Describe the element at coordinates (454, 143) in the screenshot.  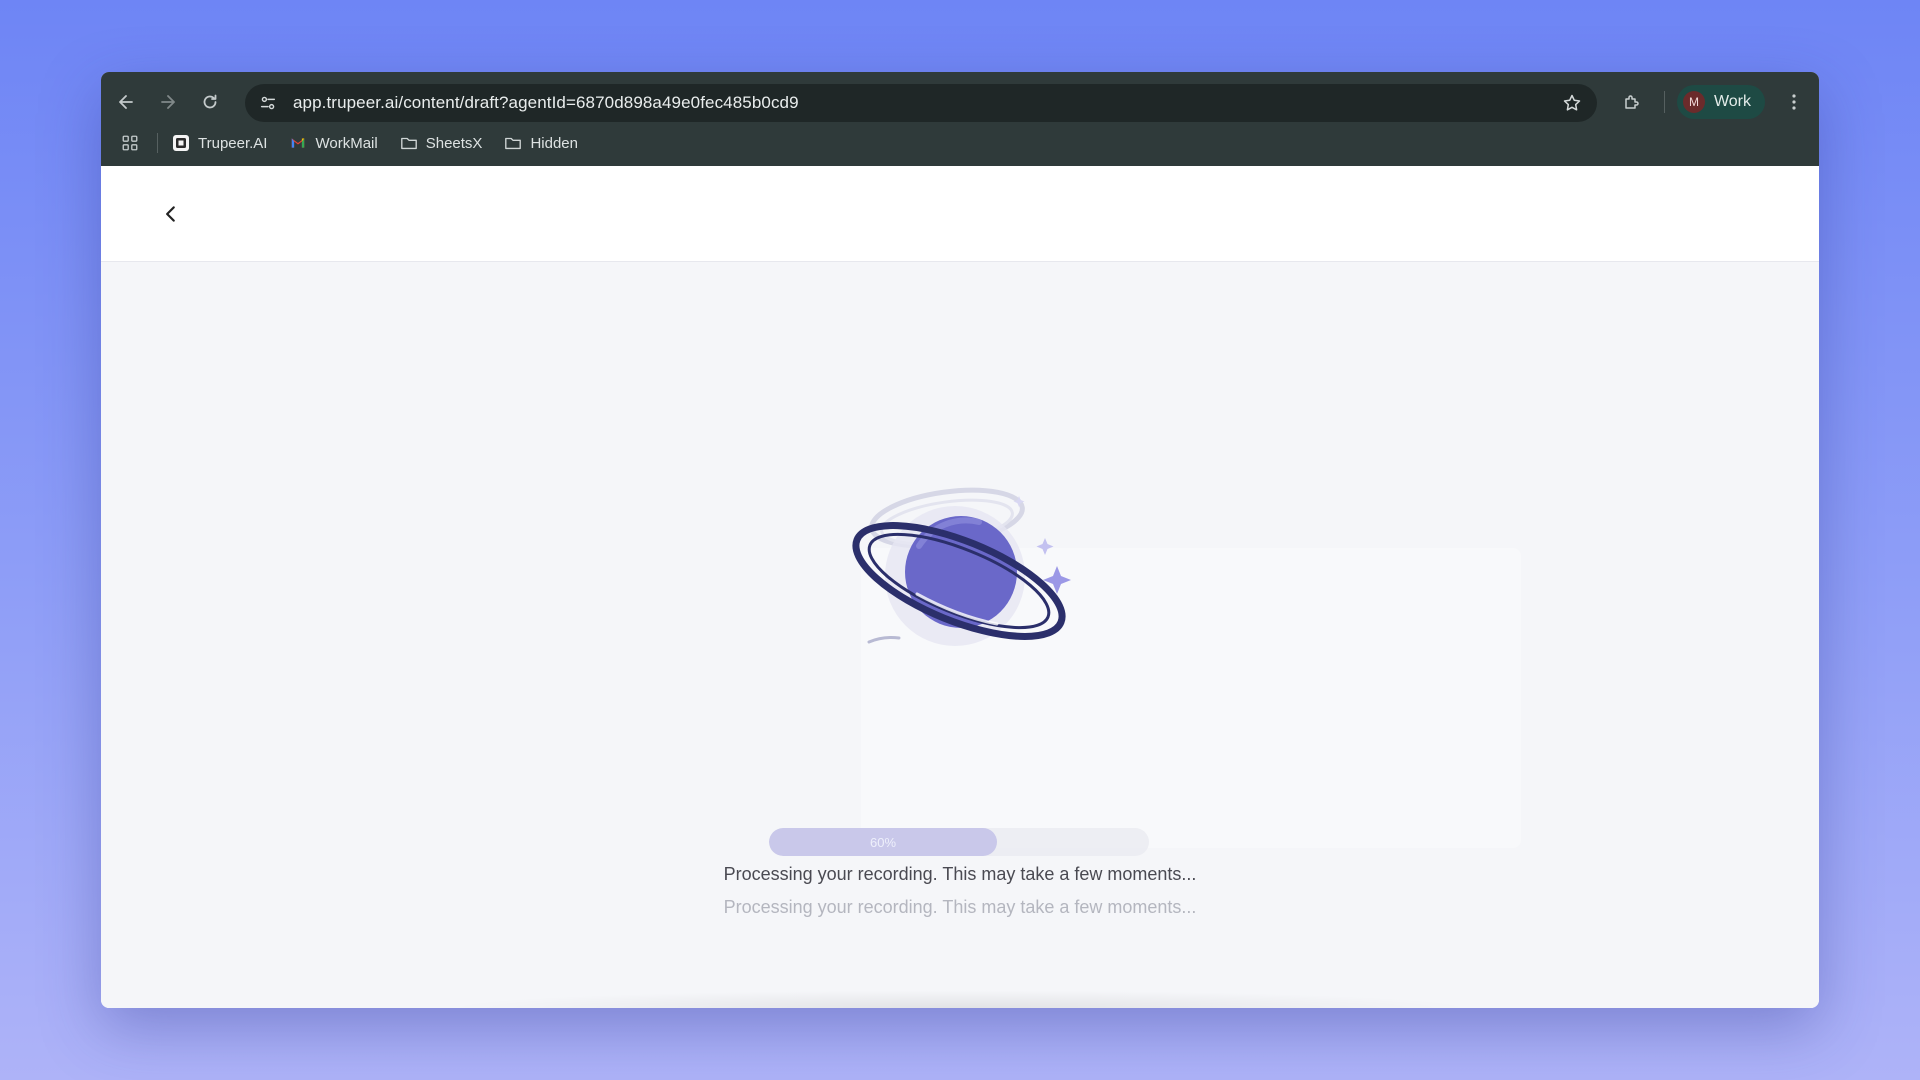
I see `bookmark-label: SheetsX` at that location.